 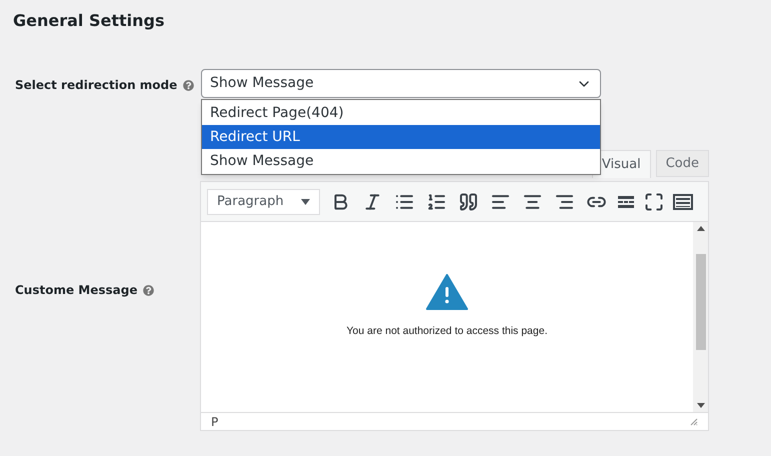 I want to click on scroll-up-icon, so click(x=700, y=228).